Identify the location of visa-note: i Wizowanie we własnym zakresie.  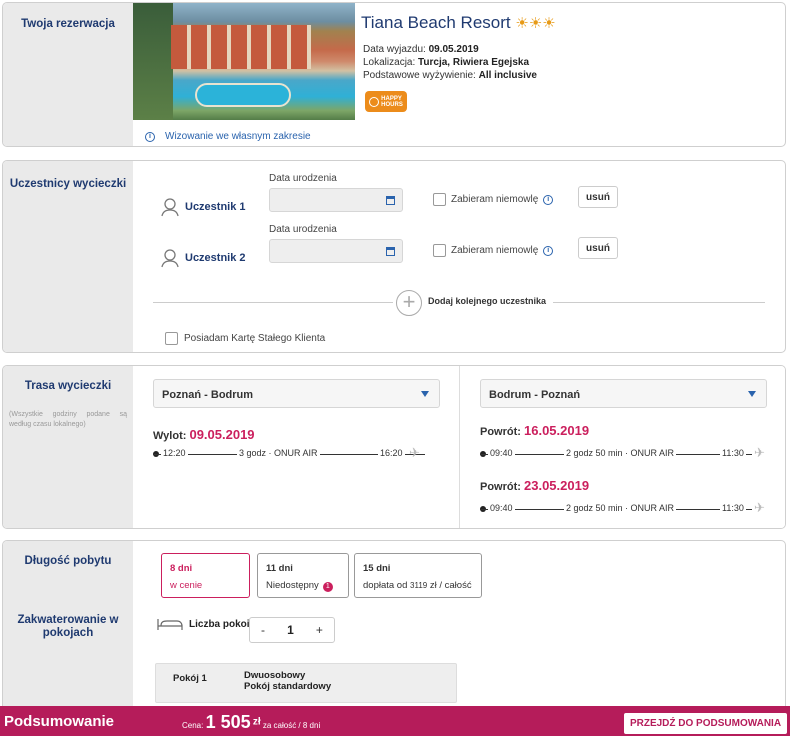
(228, 136).